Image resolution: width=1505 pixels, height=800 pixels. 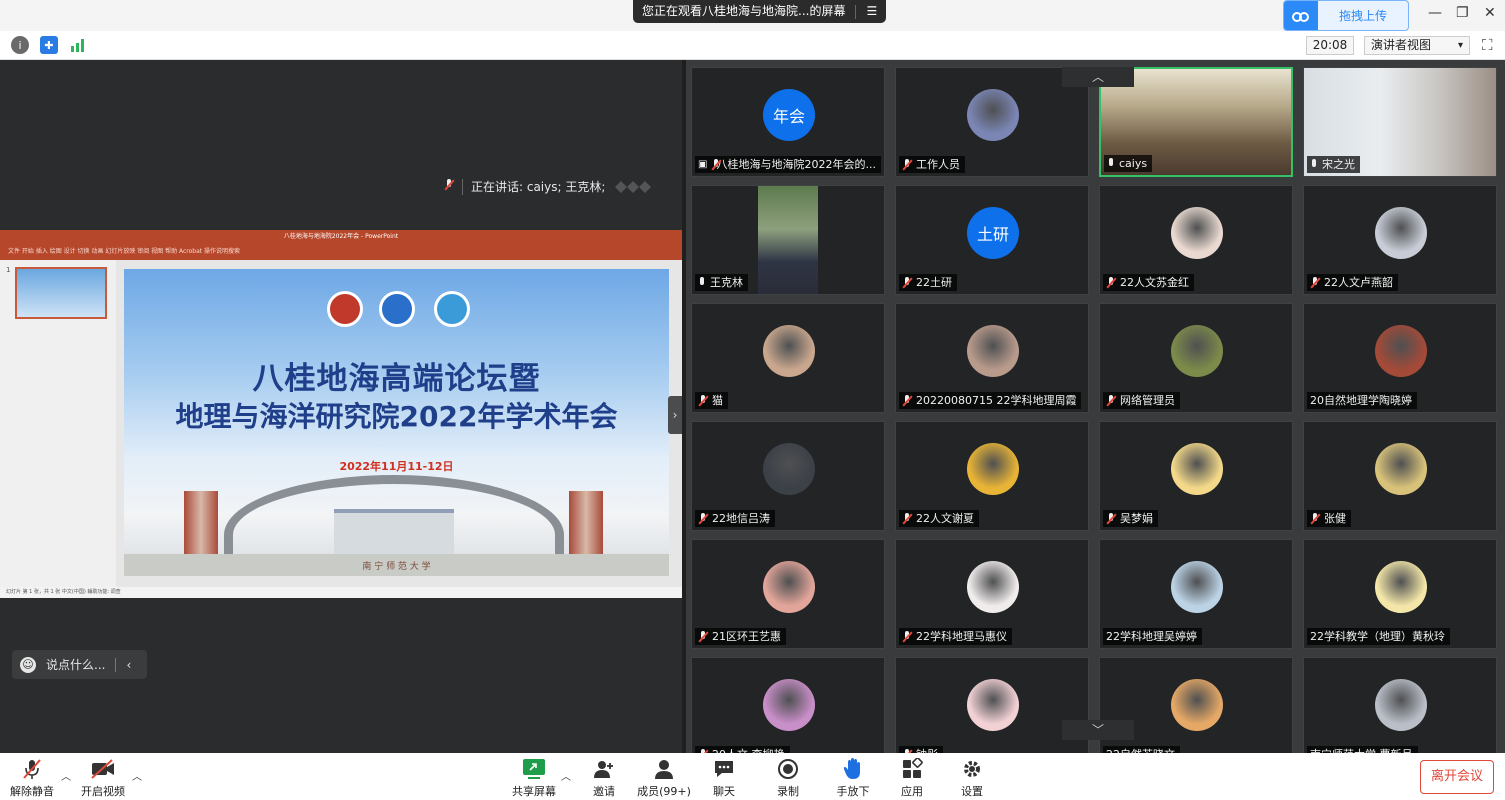 I want to click on participant-tile: 工作人员, so click(x=992, y=122).